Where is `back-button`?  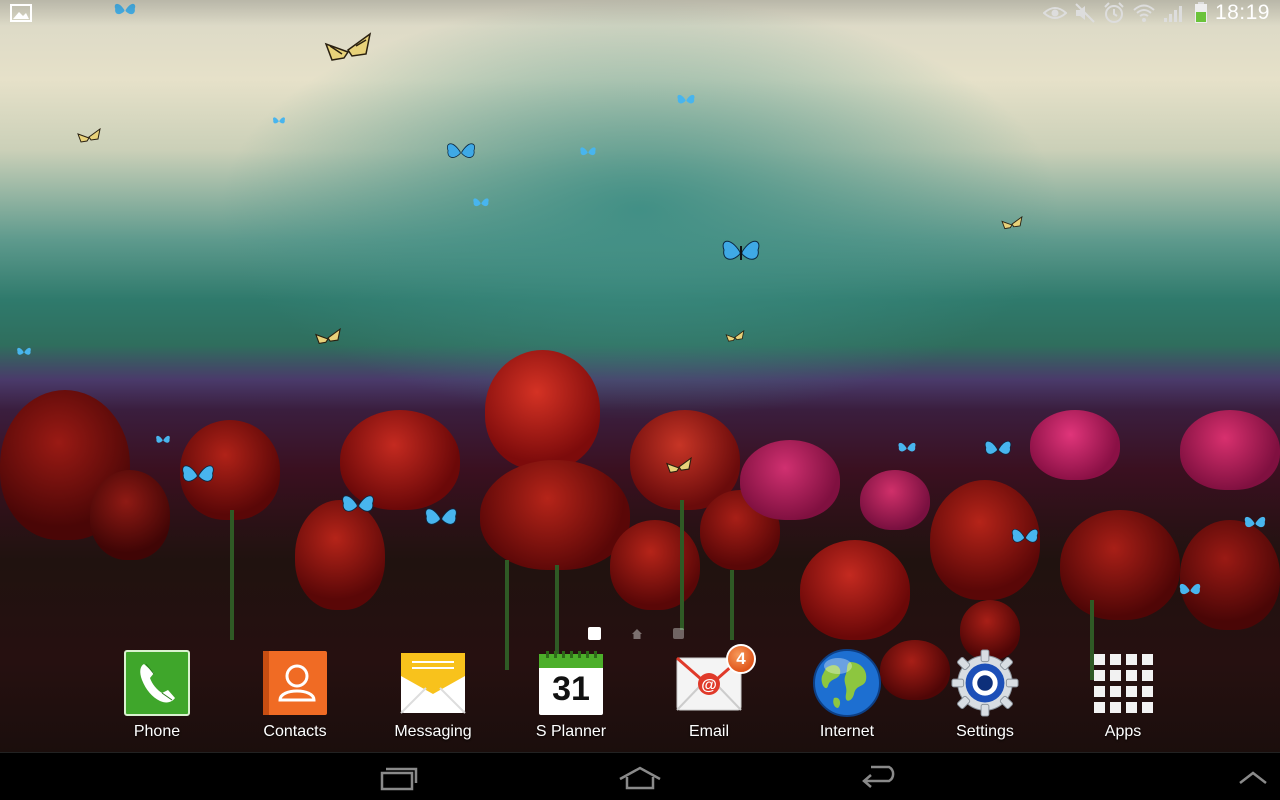 back-button is located at coordinates (881, 778).